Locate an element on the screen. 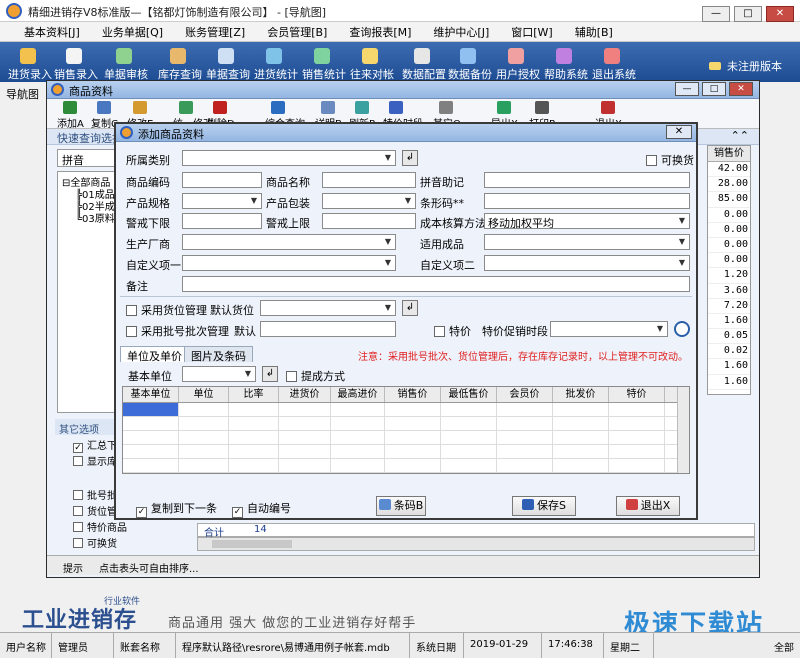 The image size is (800, 658). warn-low-input is located at coordinates (222, 221).